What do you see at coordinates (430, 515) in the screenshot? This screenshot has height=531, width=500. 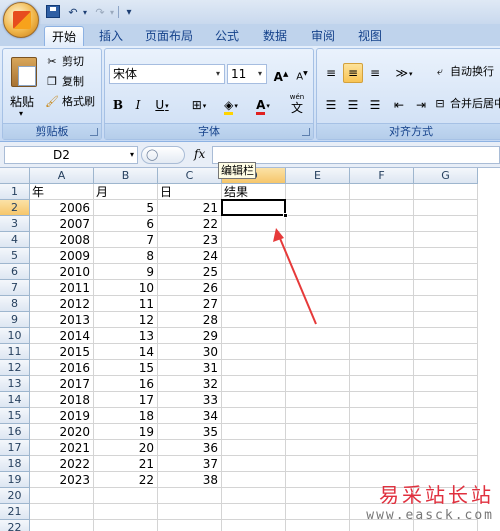 I see `watermark-url: www.easck.com` at bounding box center [430, 515].